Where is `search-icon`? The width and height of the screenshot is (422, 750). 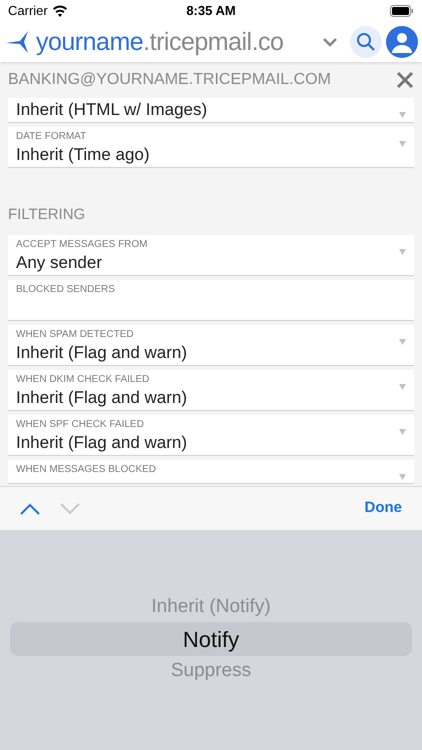 search-icon is located at coordinates (366, 42).